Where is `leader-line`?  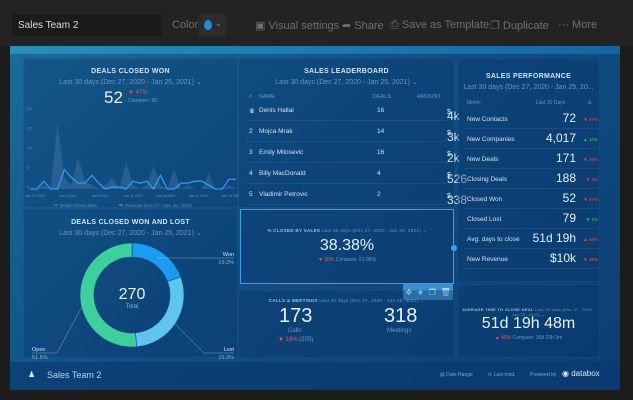 leader-line is located at coordinates (60, 325).